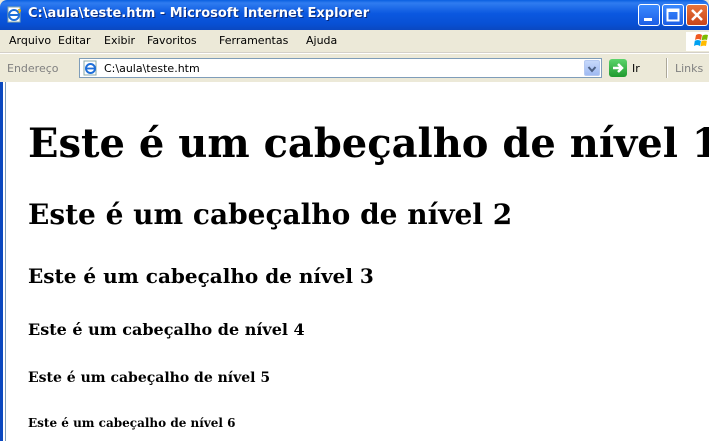  I want to click on minimize-button, so click(649, 15).